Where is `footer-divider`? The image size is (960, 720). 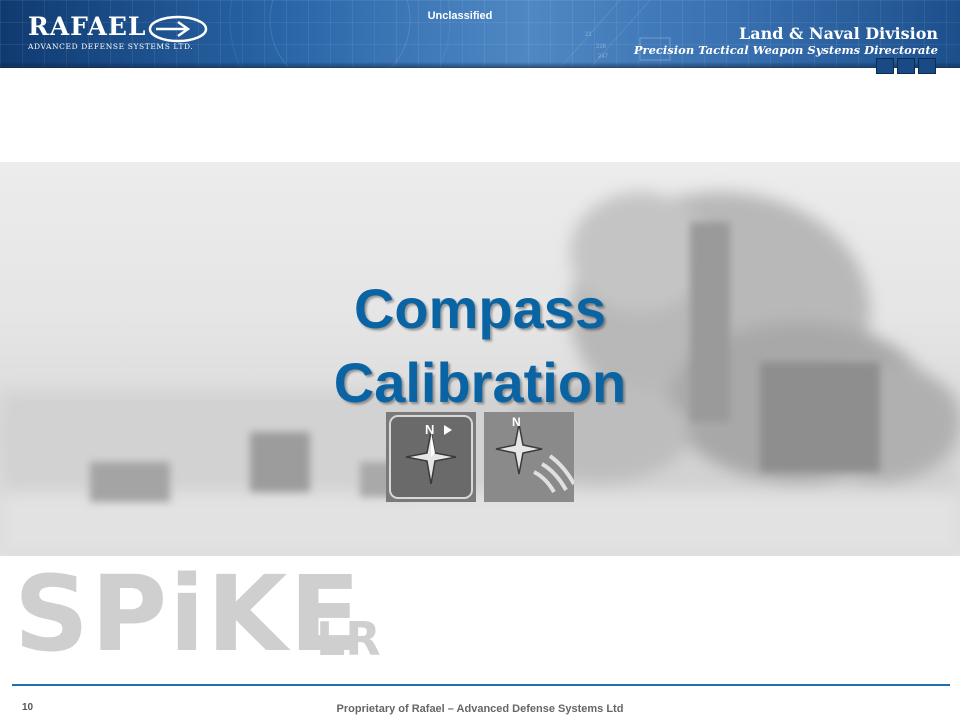 footer-divider is located at coordinates (481, 685).